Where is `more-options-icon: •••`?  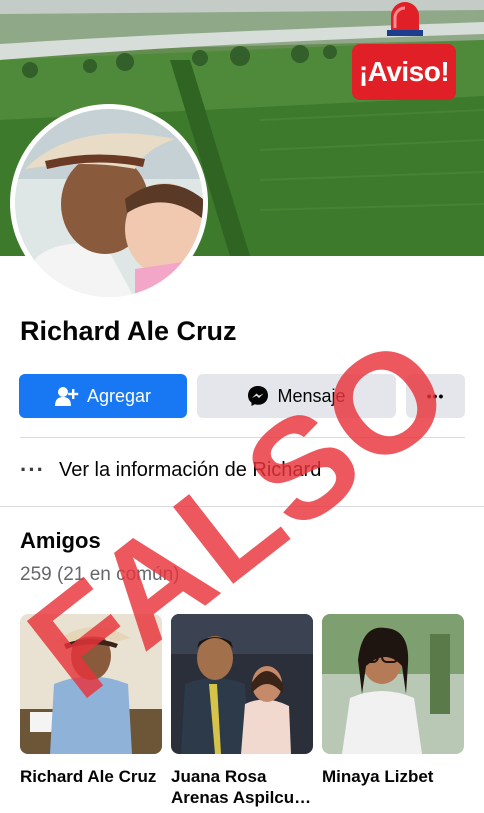
more-options-icon: ••• is located at coordinates (435, 396).